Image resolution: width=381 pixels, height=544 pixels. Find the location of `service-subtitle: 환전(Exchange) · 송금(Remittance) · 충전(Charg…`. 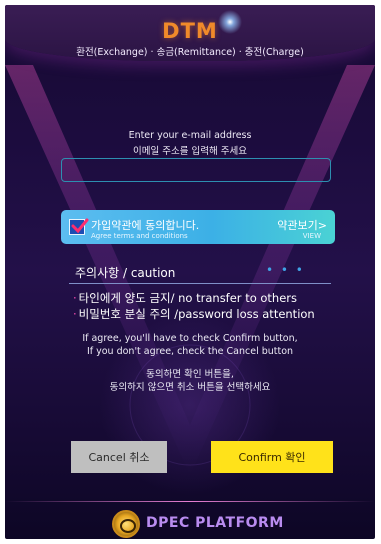

service-subtitle: 환전(Exchange) · 송금(Remittance) · 충전(Charg… is located at coordinates (190, 52).